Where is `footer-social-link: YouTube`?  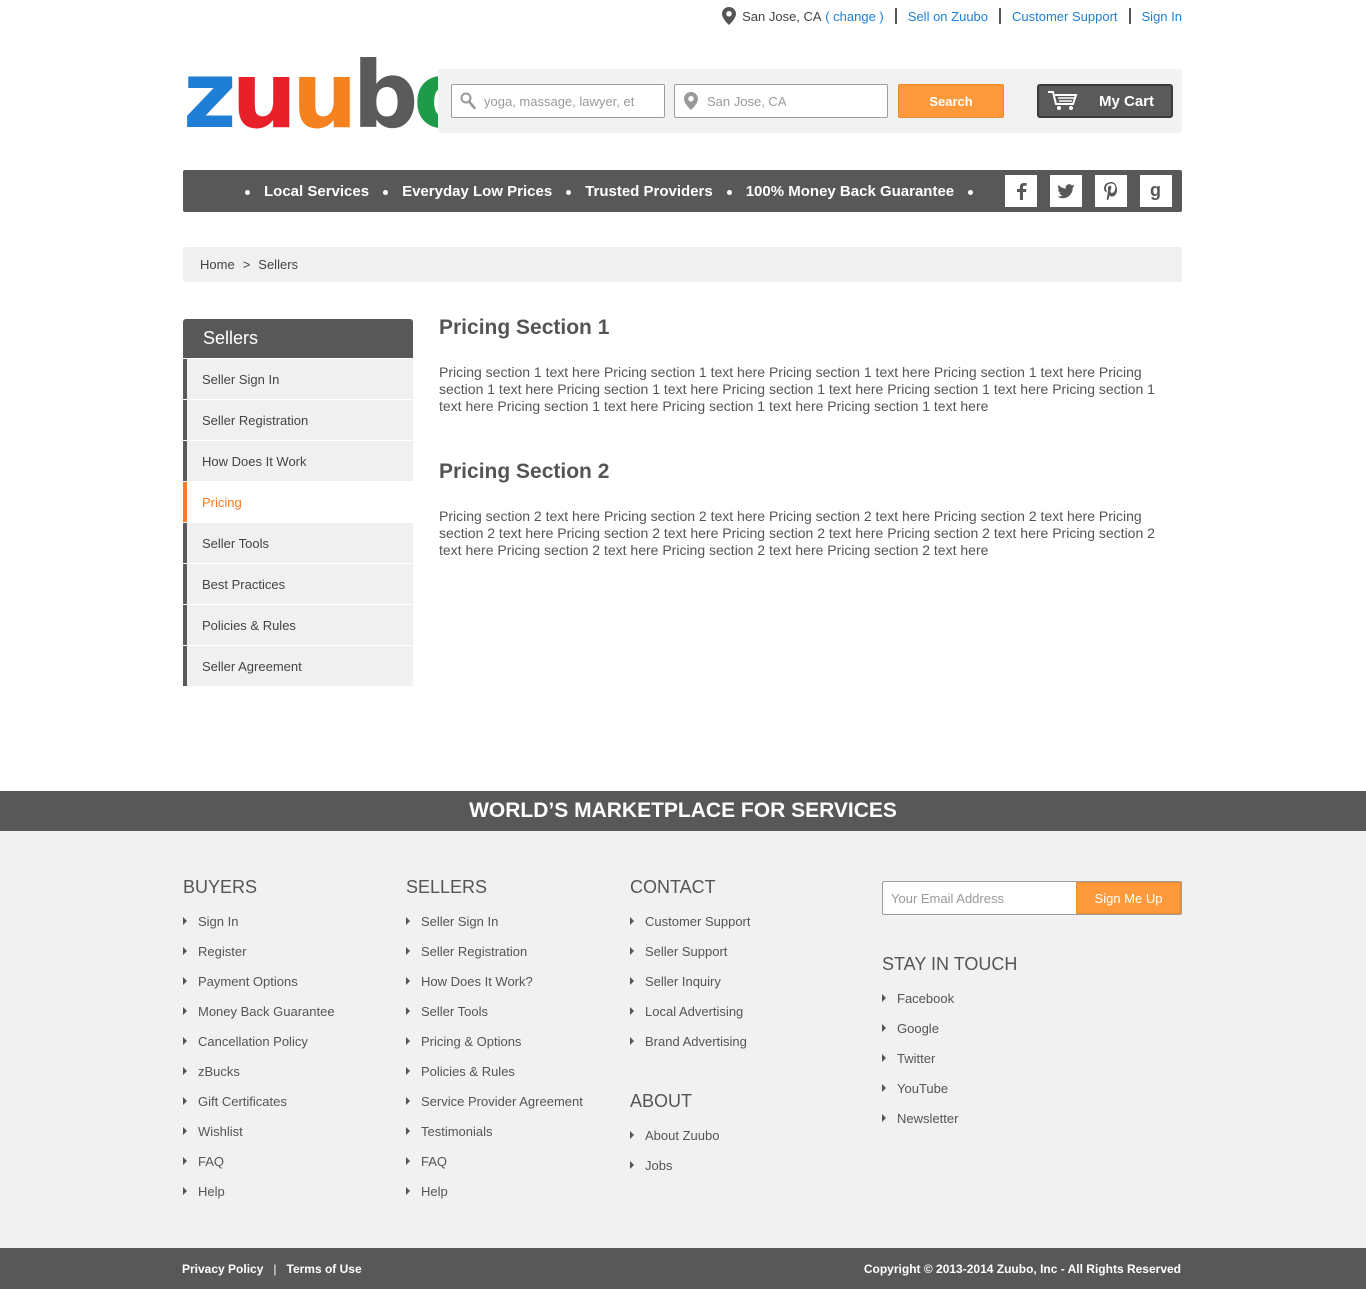 footer-social-link: YouTube is located at coordinates (949, 1088).